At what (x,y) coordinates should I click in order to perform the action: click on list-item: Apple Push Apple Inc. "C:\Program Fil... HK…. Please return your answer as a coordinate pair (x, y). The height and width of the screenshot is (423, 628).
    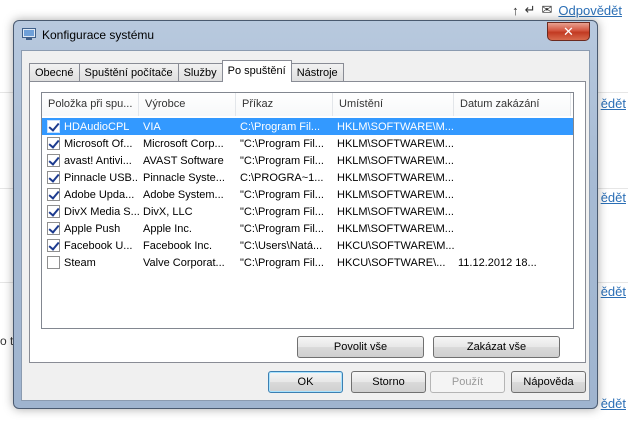
    Looking at the image, I should click on (307, 228).